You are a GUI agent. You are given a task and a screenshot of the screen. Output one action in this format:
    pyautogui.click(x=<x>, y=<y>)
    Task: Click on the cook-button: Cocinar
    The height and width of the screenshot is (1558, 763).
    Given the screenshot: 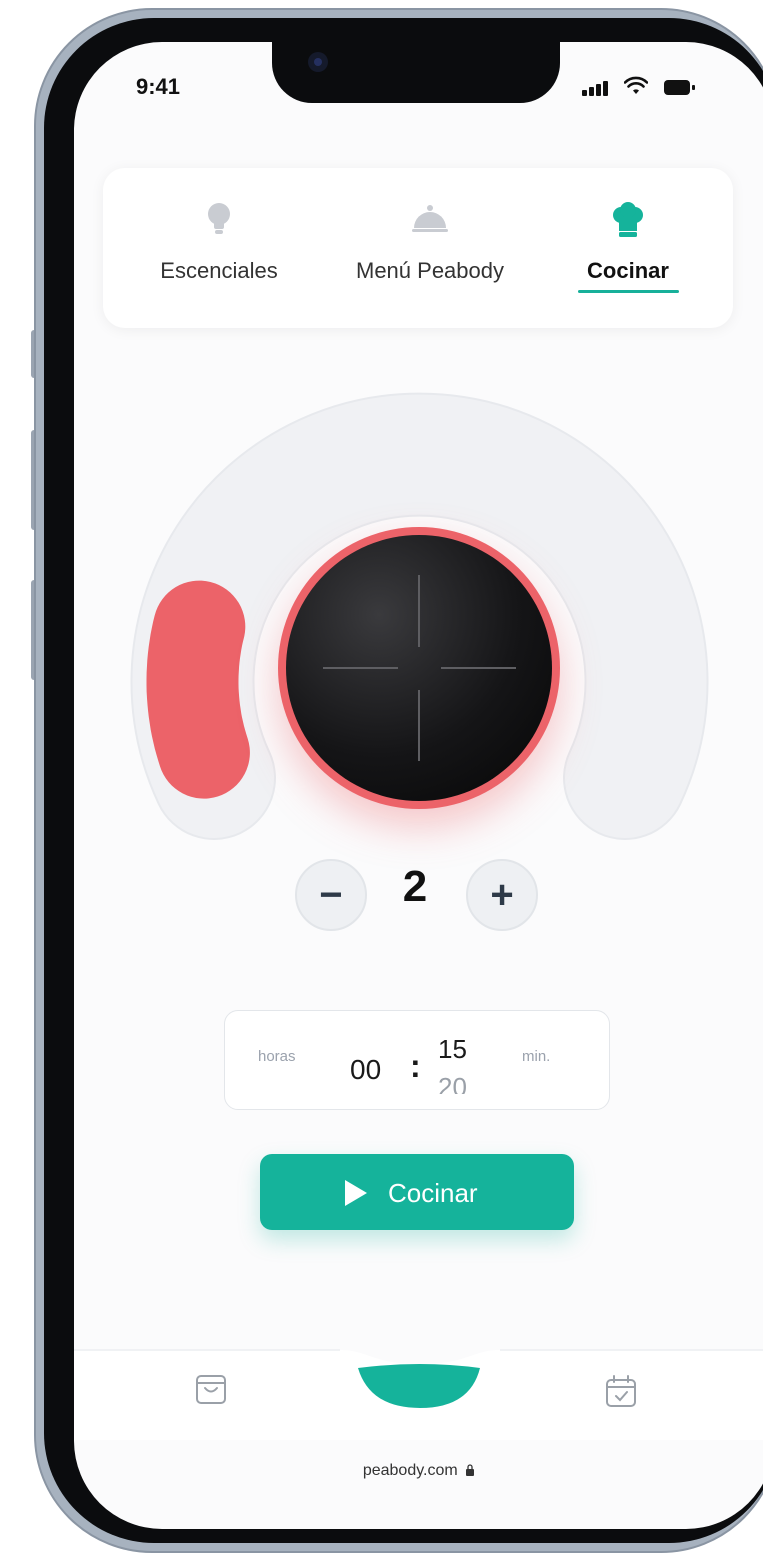 What is the action you would take?
    pyautogui.click(x=417, y=1192)
    